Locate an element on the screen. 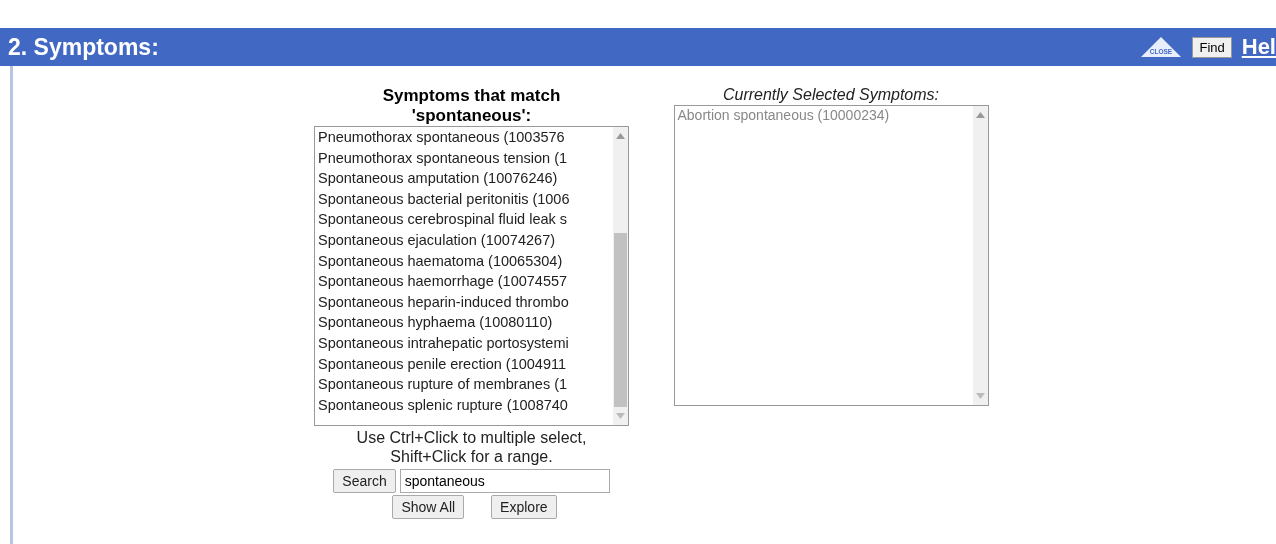  list-option: Spontaneous cerebrospinal fluid leak s is located at coordinates (463, 219).